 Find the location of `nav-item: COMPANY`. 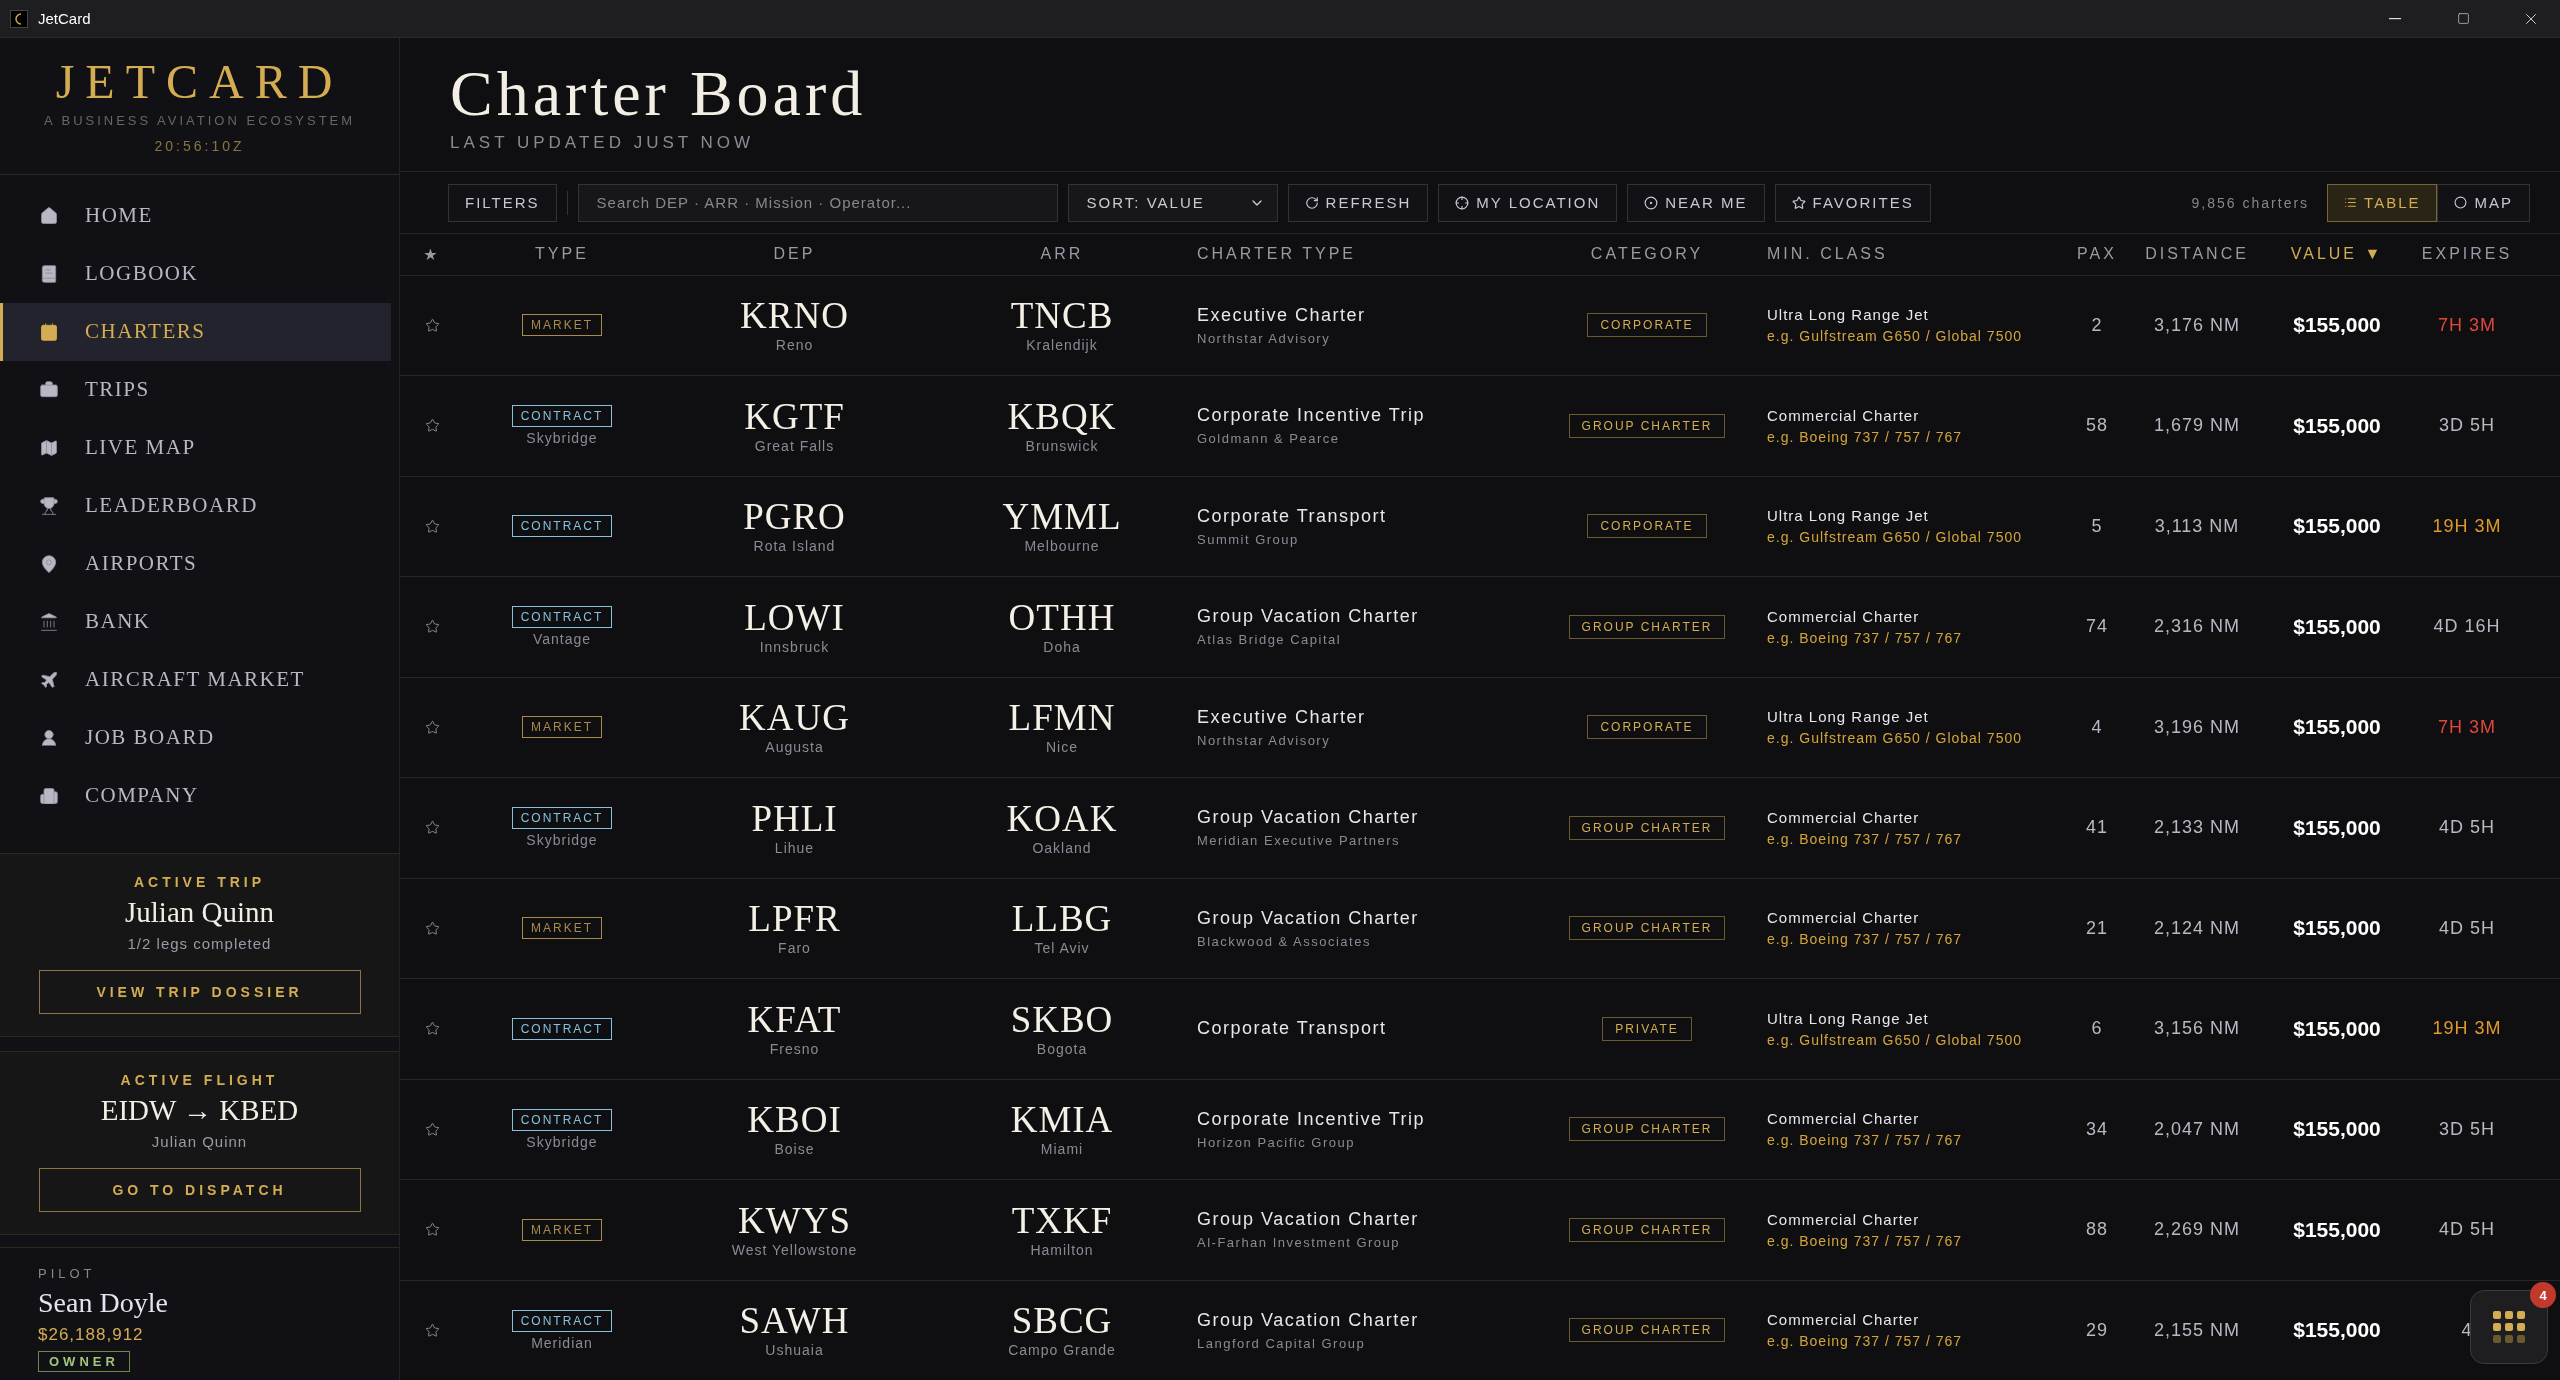

nav-item: COMPANY is located at coordinates (195, 795).